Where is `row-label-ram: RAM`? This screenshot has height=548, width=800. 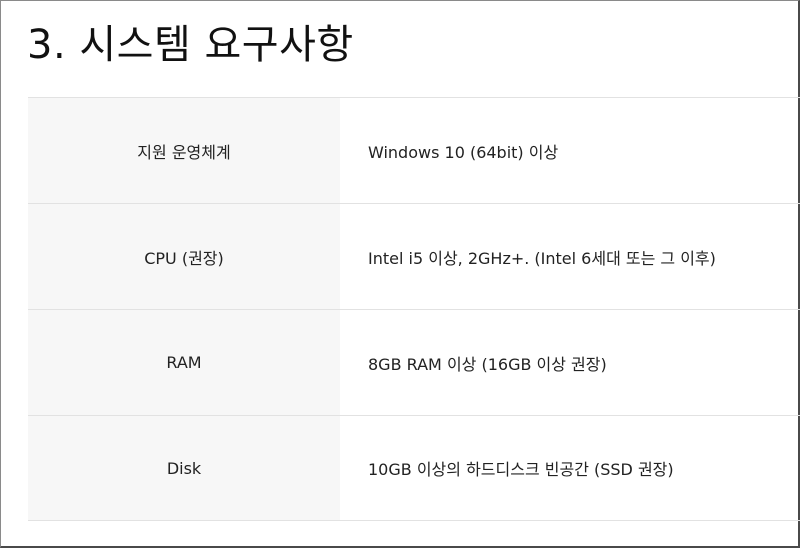 row-label-ram: RAM is located at coordinates (184, 362).